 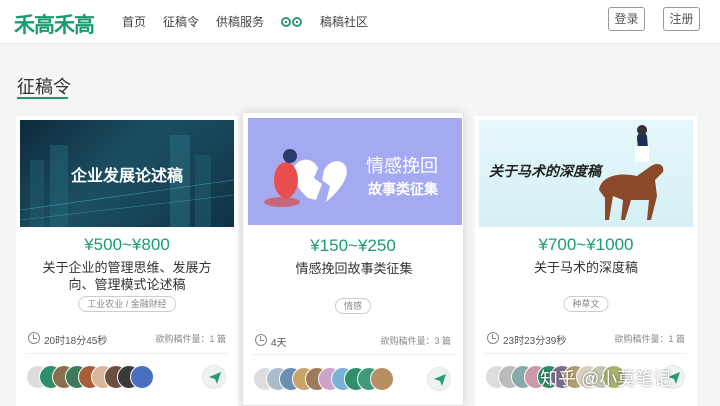 I want to click on login-button: 登录, so click(x=626, y=19).